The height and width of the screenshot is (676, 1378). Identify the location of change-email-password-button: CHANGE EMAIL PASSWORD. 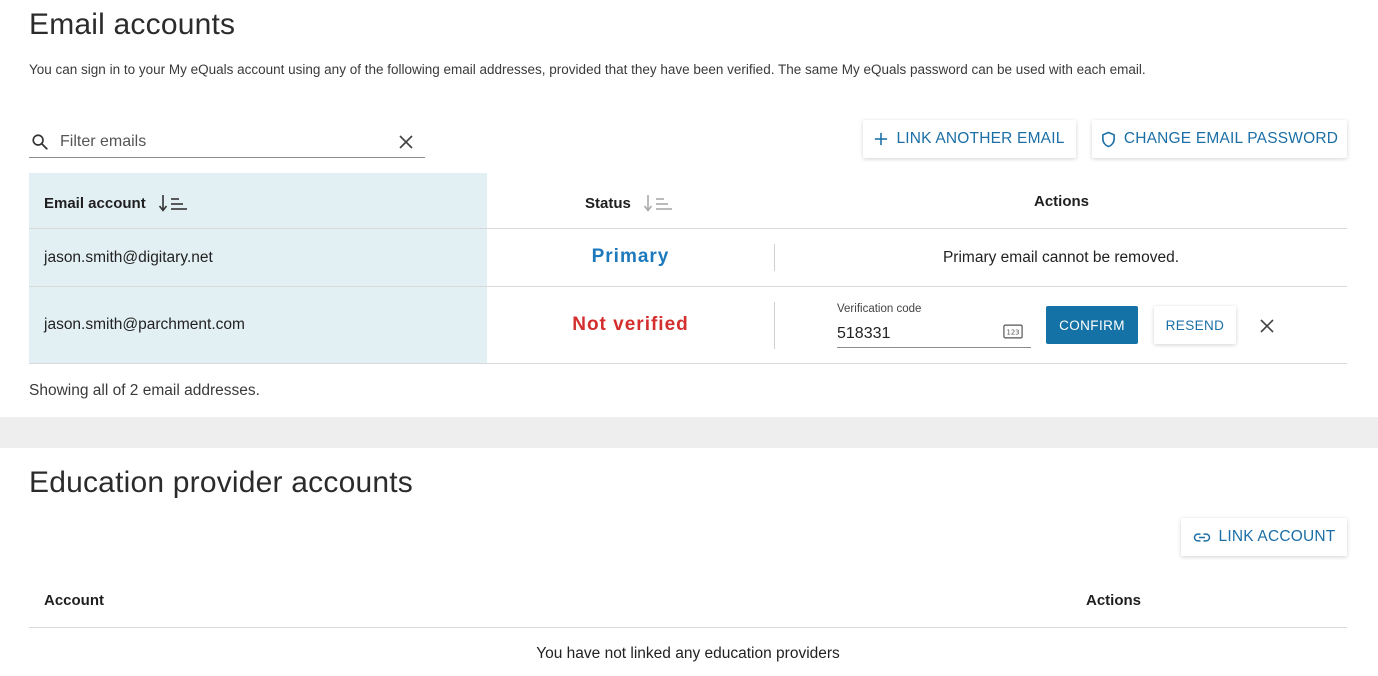
(1219, 139).